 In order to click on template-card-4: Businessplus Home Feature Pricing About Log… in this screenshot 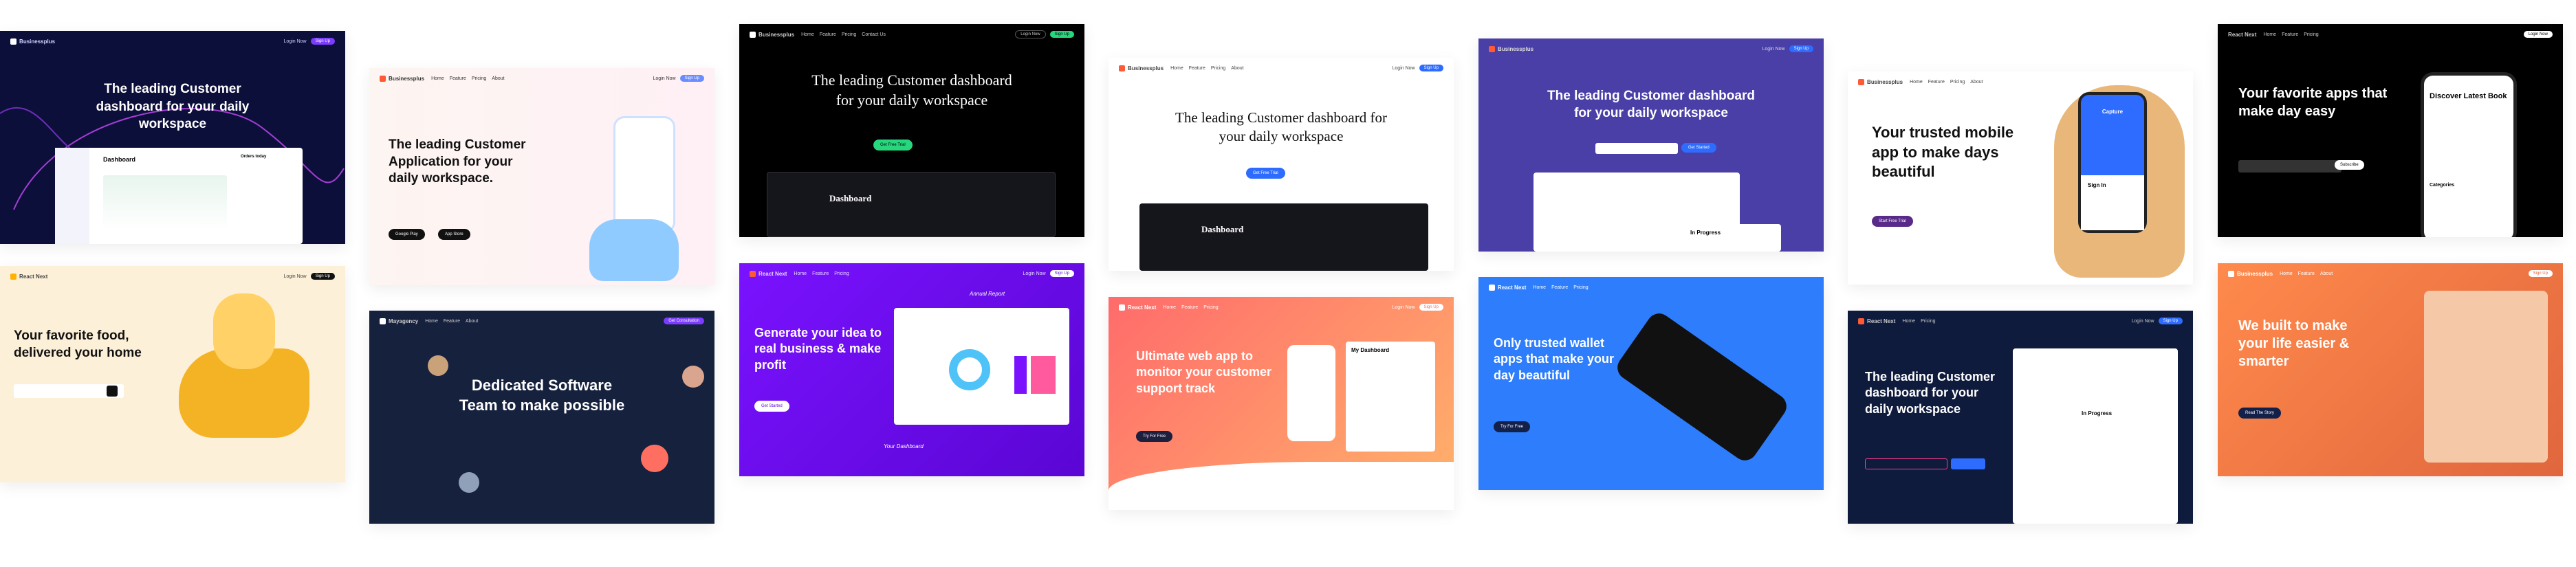, I will do `click(1281, 164)`.